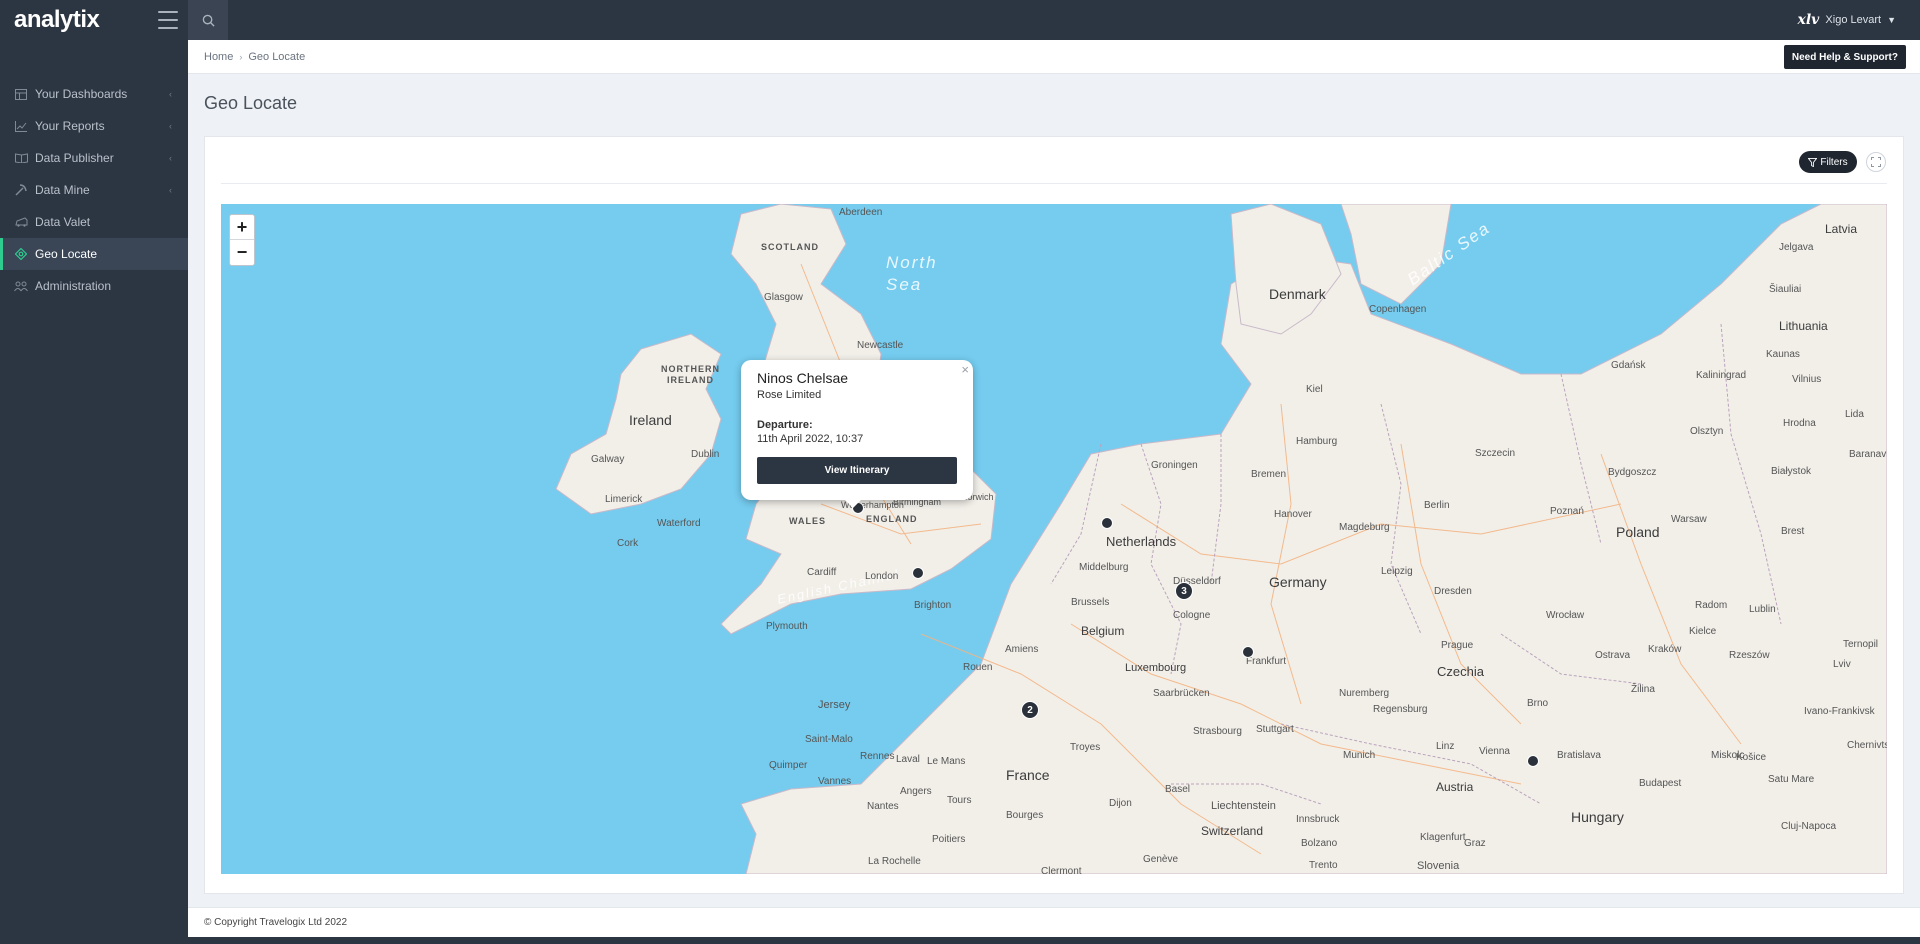  Describe the element at coordinates (1156, 668) in the screenshot. I see `label-luxembourg: Luxembourg` at that location.